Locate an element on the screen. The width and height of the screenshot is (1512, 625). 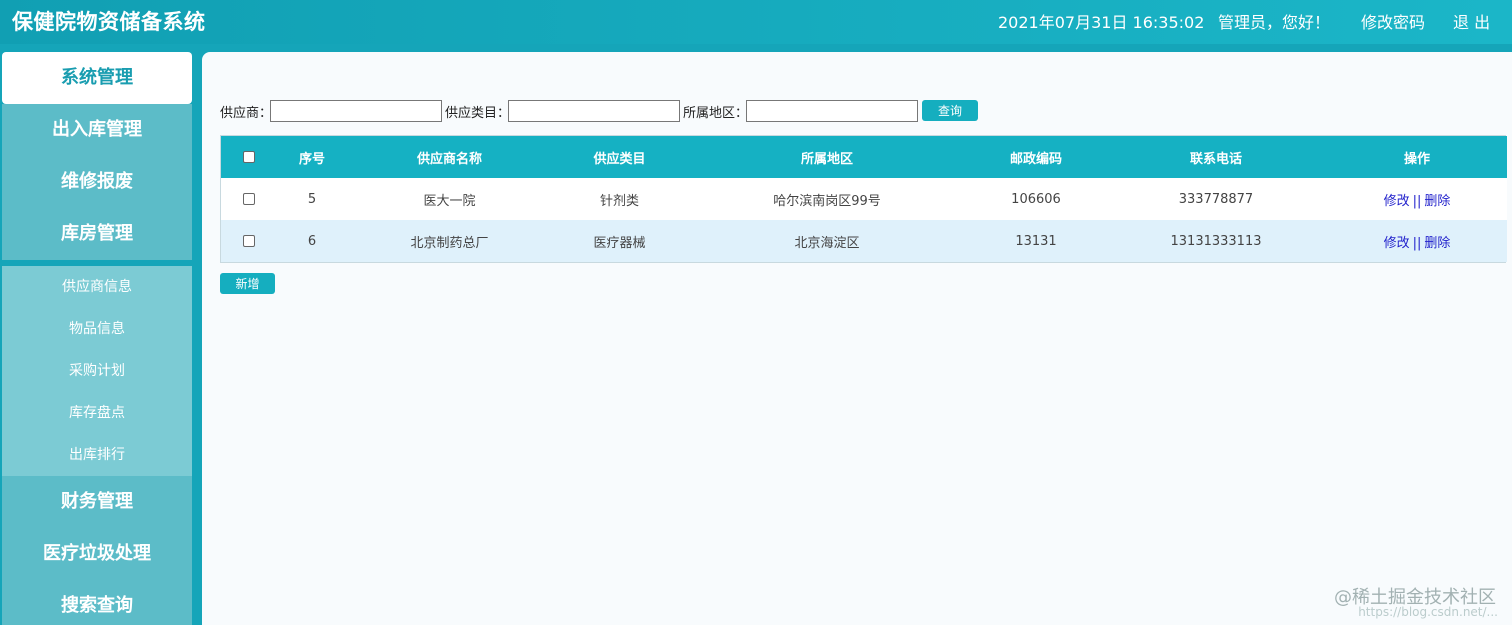
cell-id: 5 is located at coordinates (312, 199).